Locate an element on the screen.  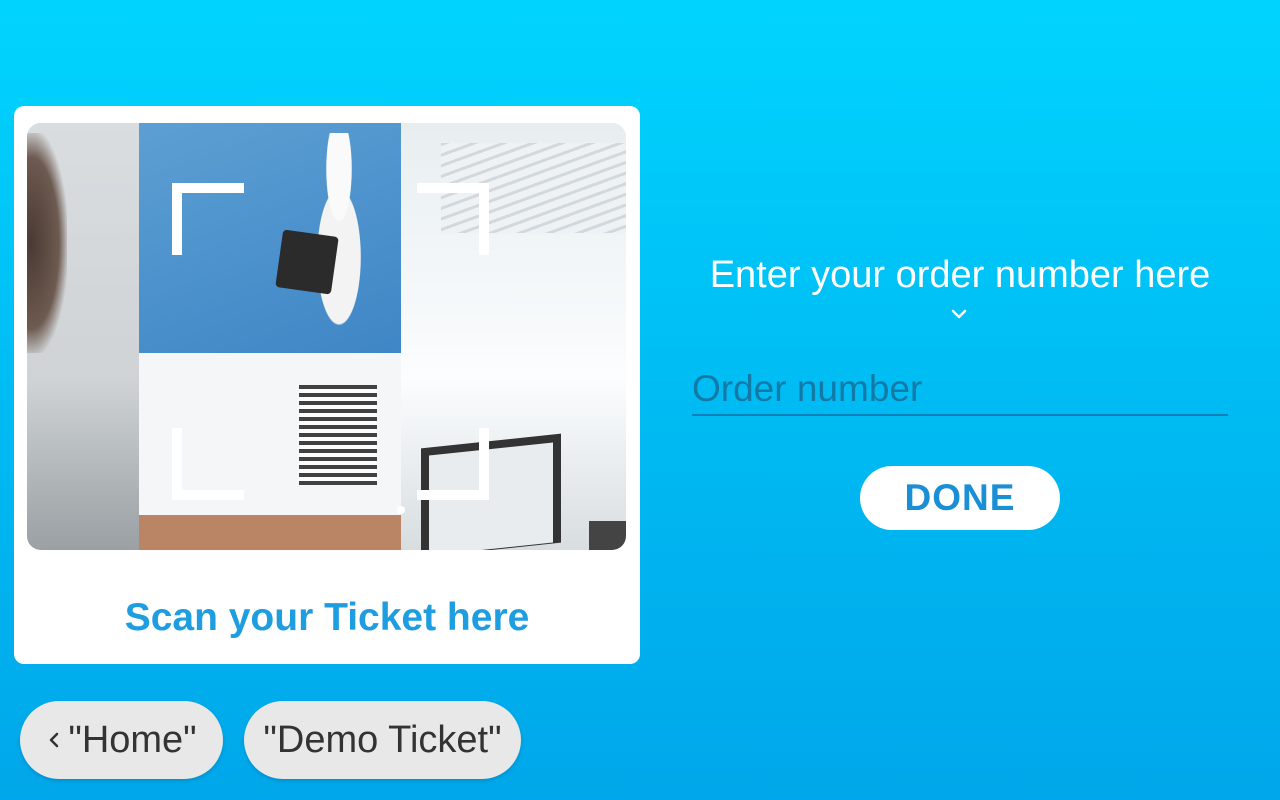
chevron-down-icon is located at coordinates (959, 314).